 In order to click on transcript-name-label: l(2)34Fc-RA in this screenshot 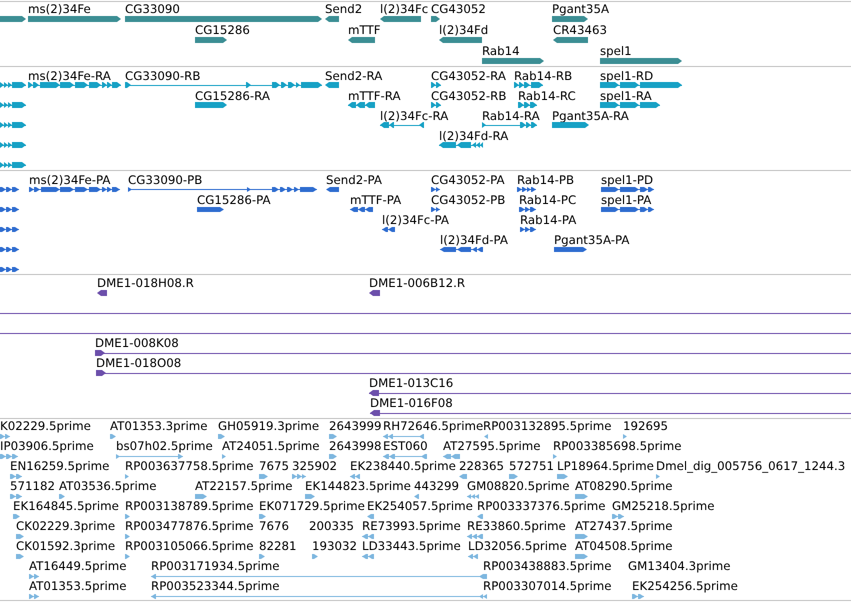, I will do `click(414, 116)`.